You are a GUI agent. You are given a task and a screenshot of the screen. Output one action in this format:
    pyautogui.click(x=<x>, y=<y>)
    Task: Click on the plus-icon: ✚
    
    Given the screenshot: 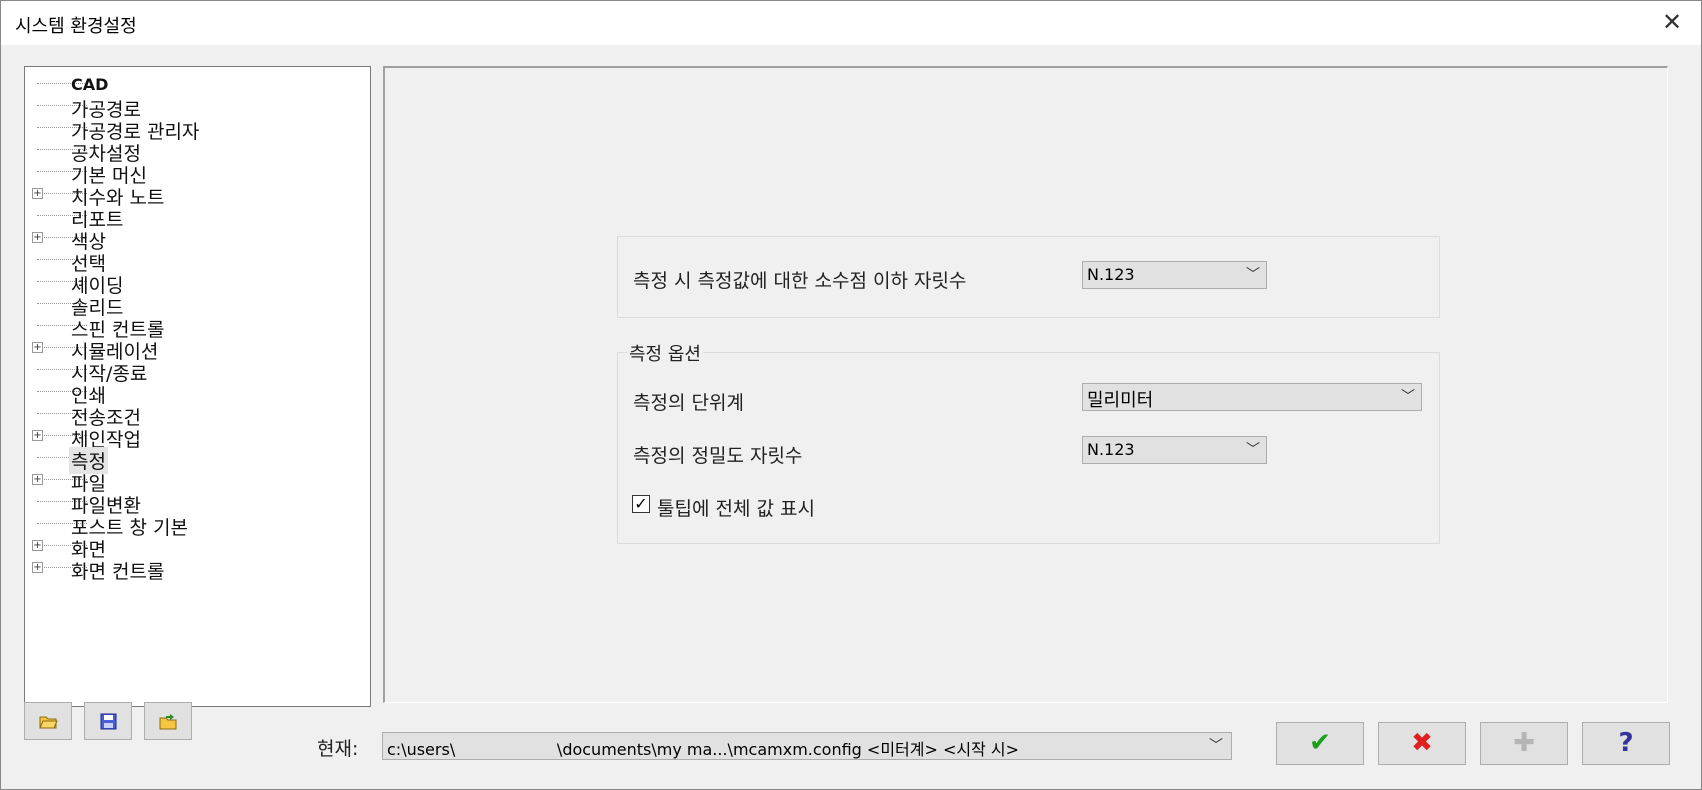 What is the action you would take?
    pyautogui.click(x=1524, y=743)
    